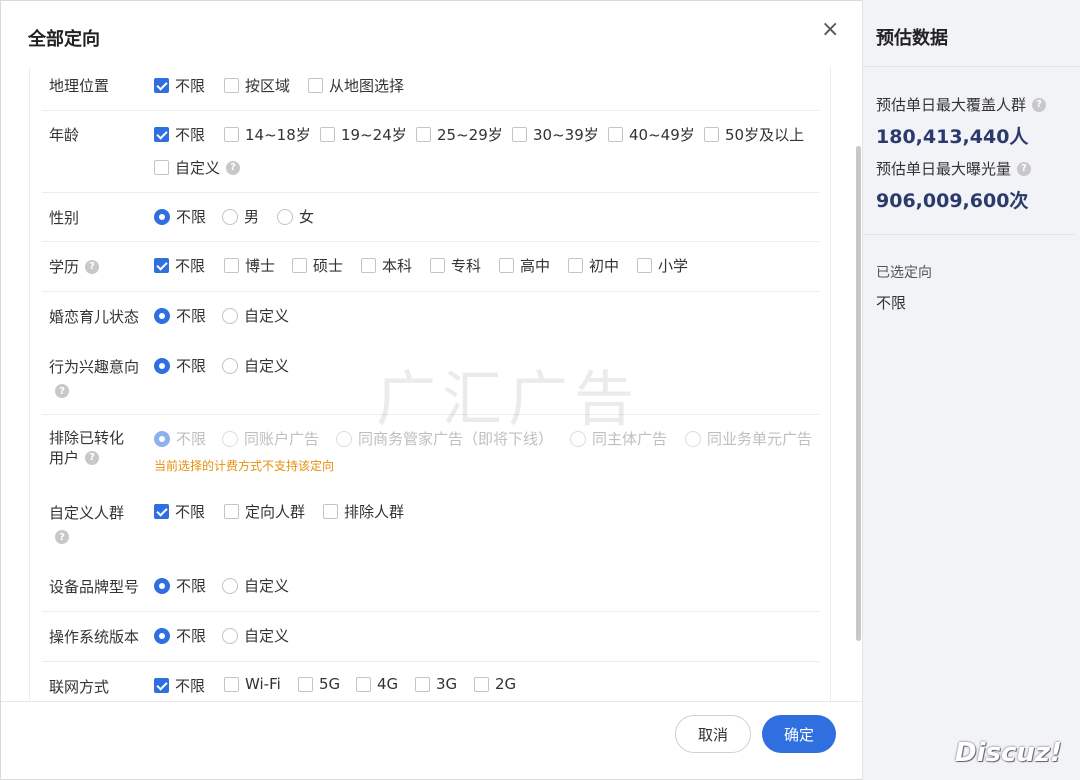 The width and height of the screenshot is (1080, 780). I want to click on coverage-label: 预估单日最大覆盖人群?, so click(961, 104).